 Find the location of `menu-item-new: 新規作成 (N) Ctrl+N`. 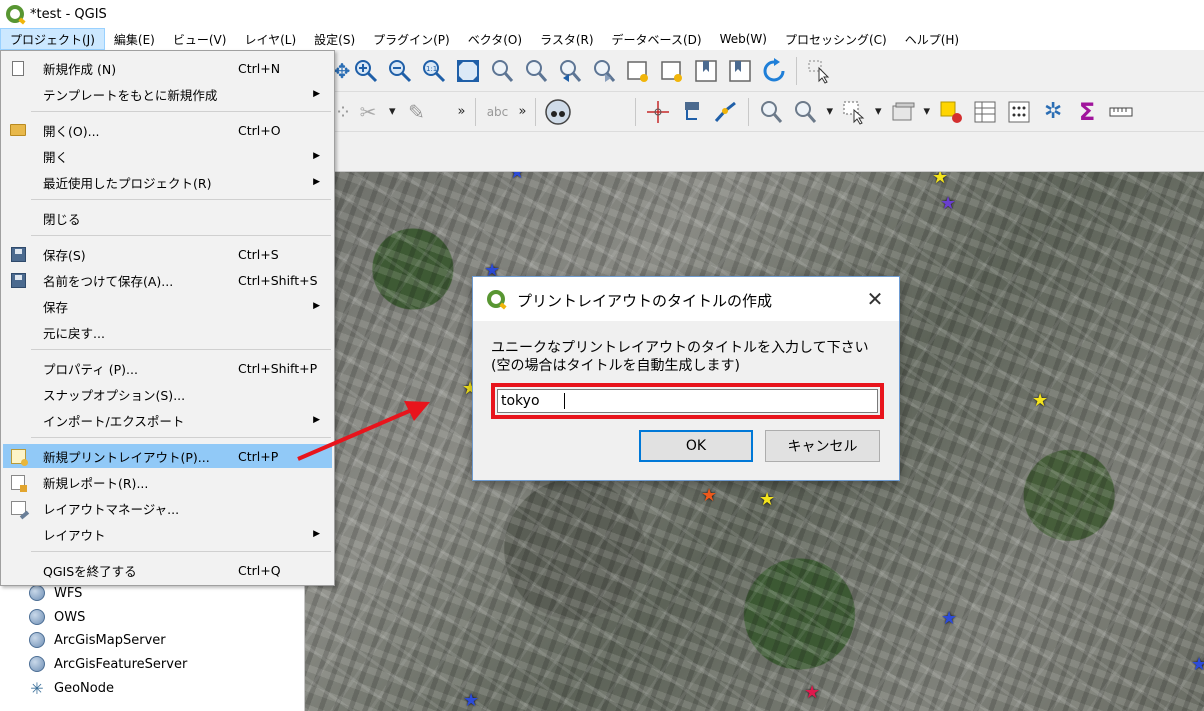

menu-item-new: 新規作成 (N) Ctrl+N is located at coordinates (167, 68).